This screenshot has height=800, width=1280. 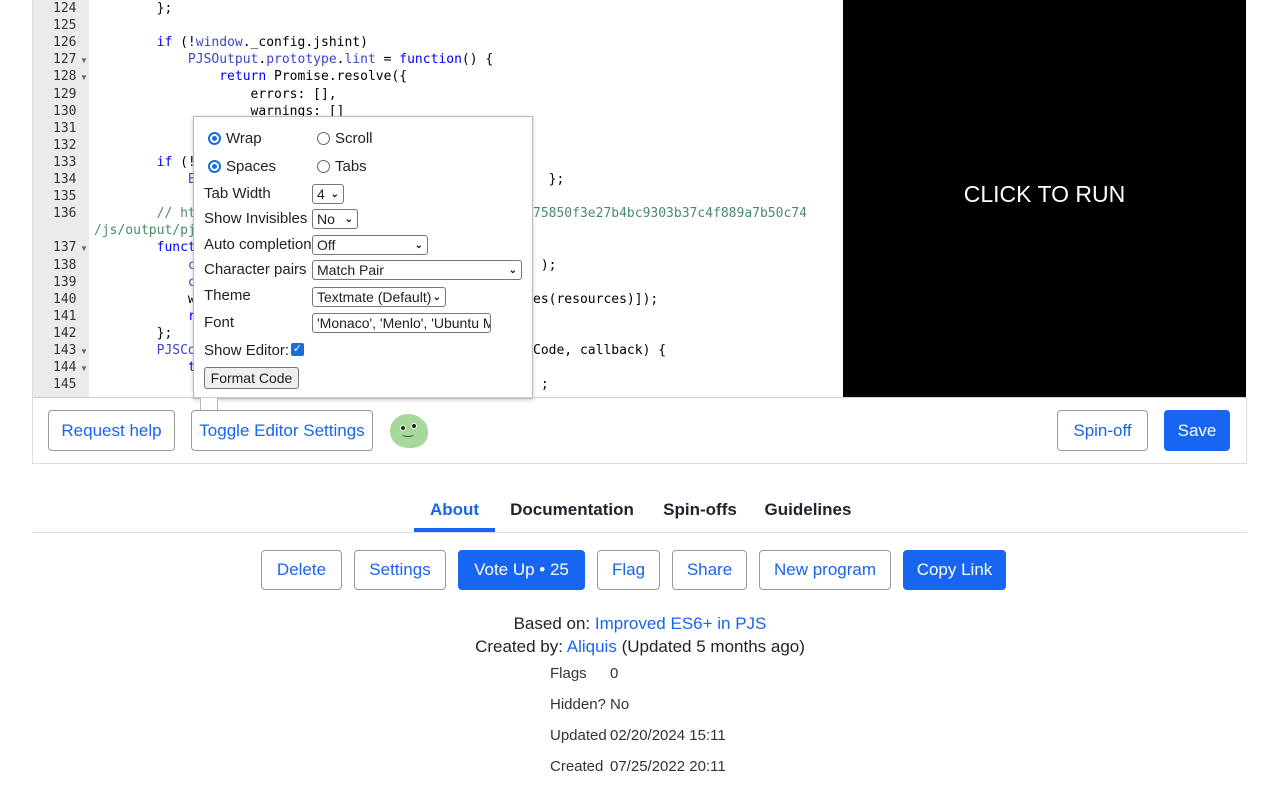 I want to click on share-button: Share, so click(x=709, y=570).